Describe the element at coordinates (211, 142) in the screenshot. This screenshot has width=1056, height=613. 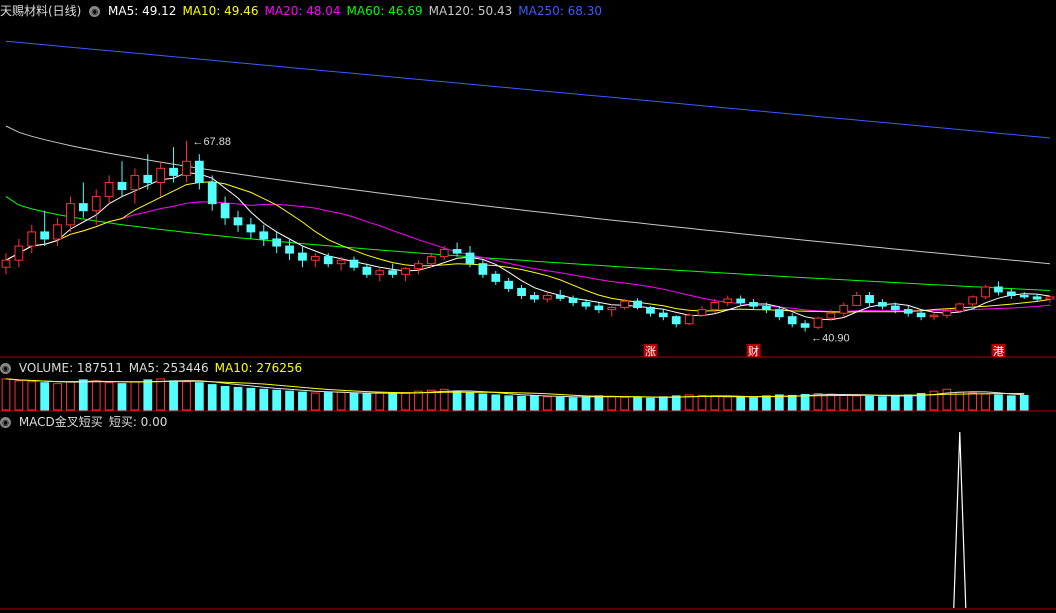
I see `high-price-label: ←67.88` at that location.